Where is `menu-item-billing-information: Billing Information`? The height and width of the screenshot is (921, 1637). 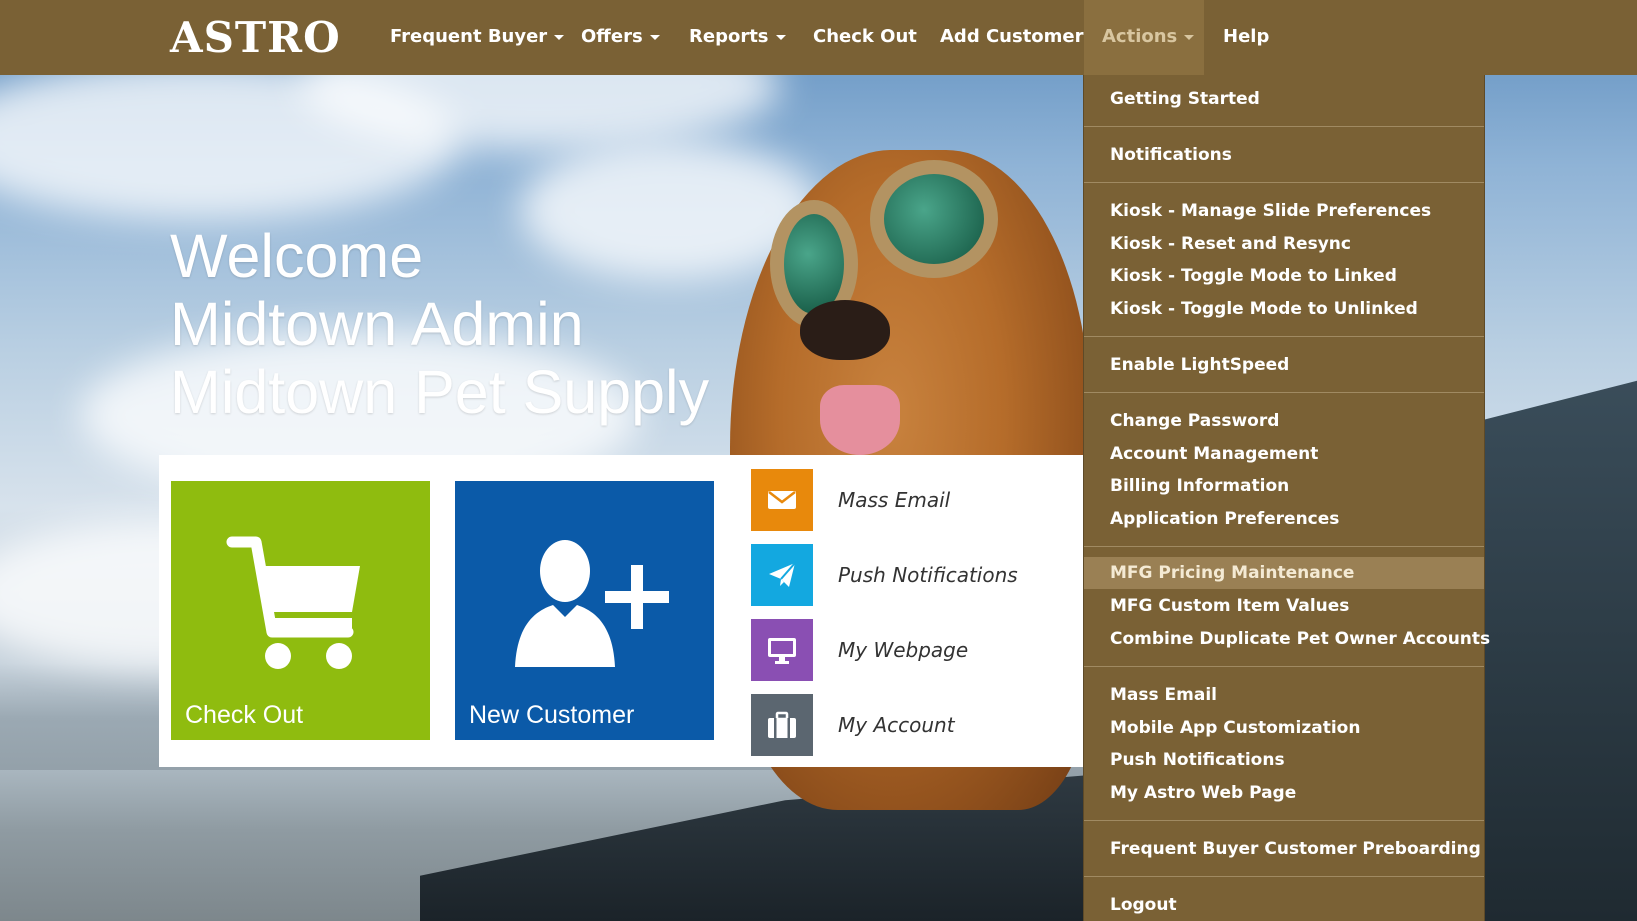 menu-item-billing-information: Billing Information is located at coordinates (1284, 486).